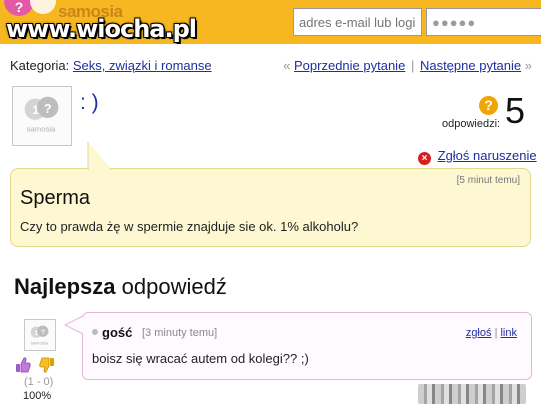  What do you see at coordinates (528, 65) in the screenshot?
I see `next-marker: »` at bounding box center [528, 65].